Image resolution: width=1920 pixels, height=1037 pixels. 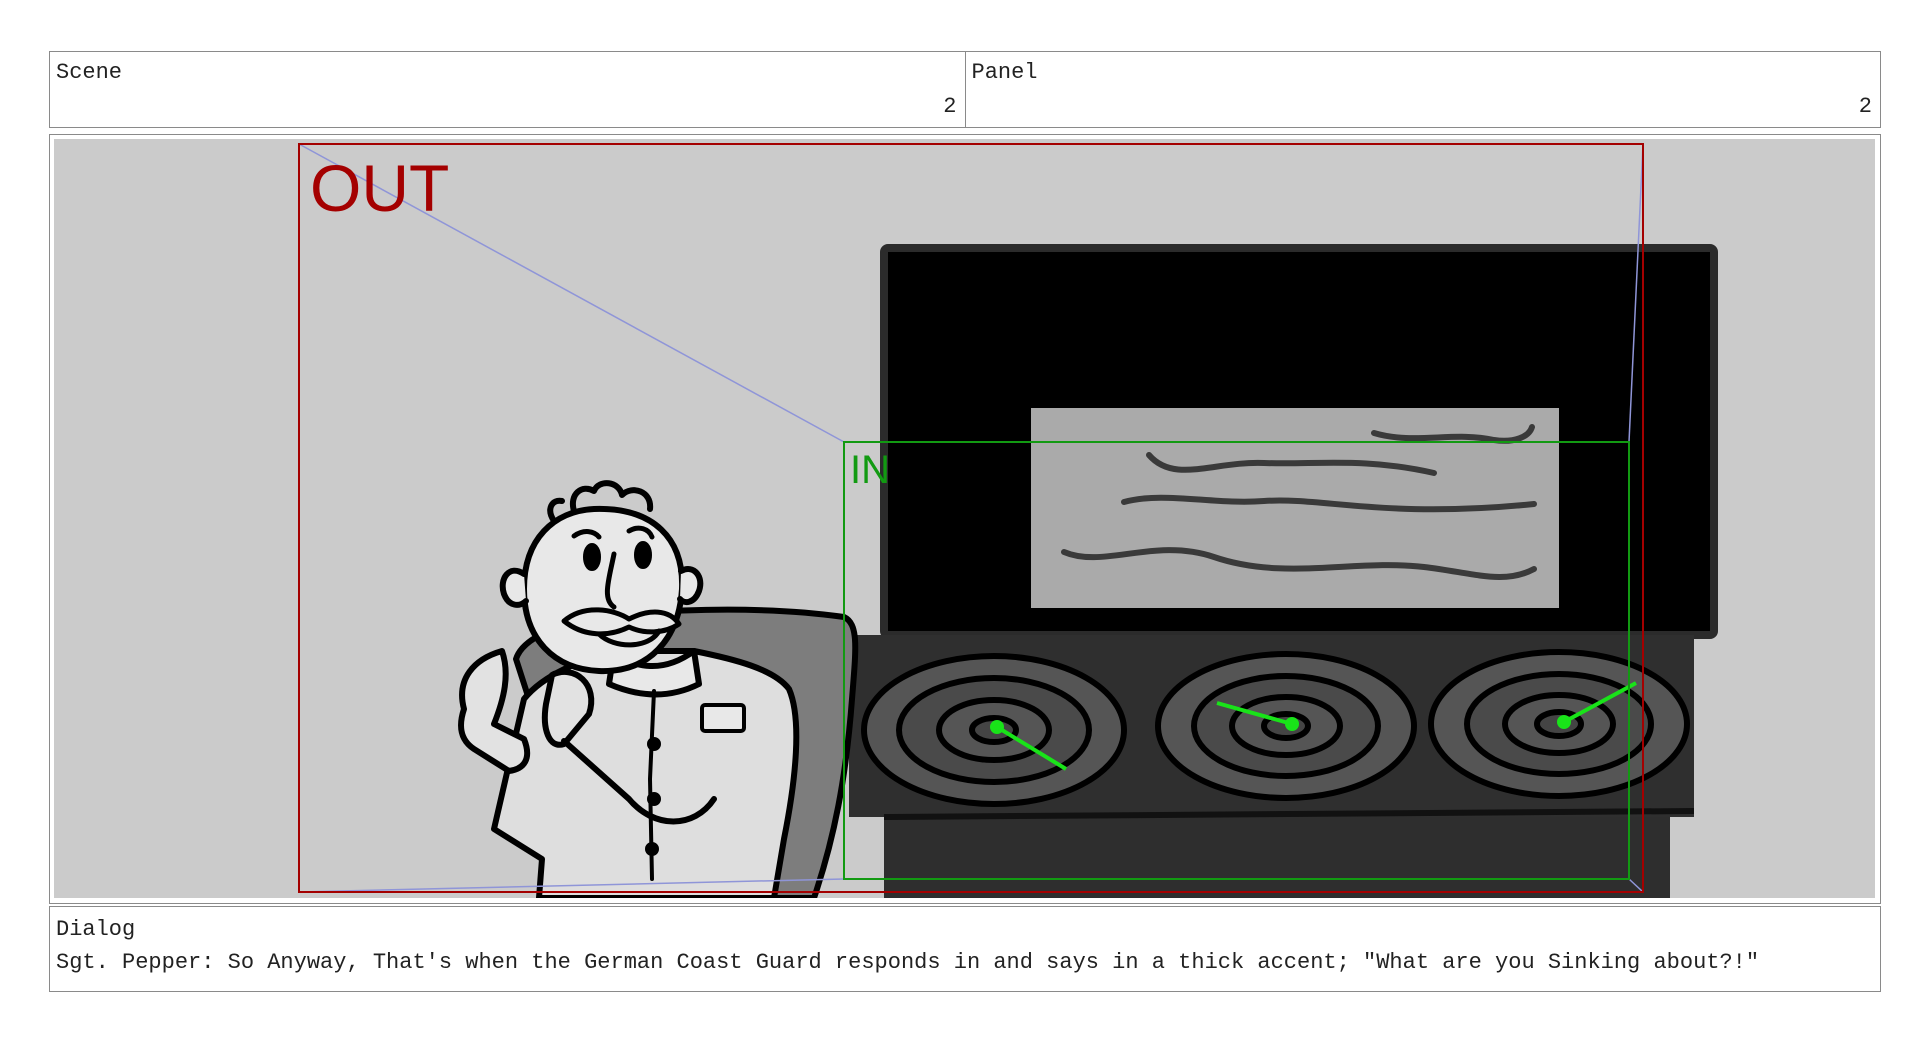 What do you see at coordinates (379, 188) in the screenshot?
I see `out-frame-label: OUT` at bounding box center [379, 188].